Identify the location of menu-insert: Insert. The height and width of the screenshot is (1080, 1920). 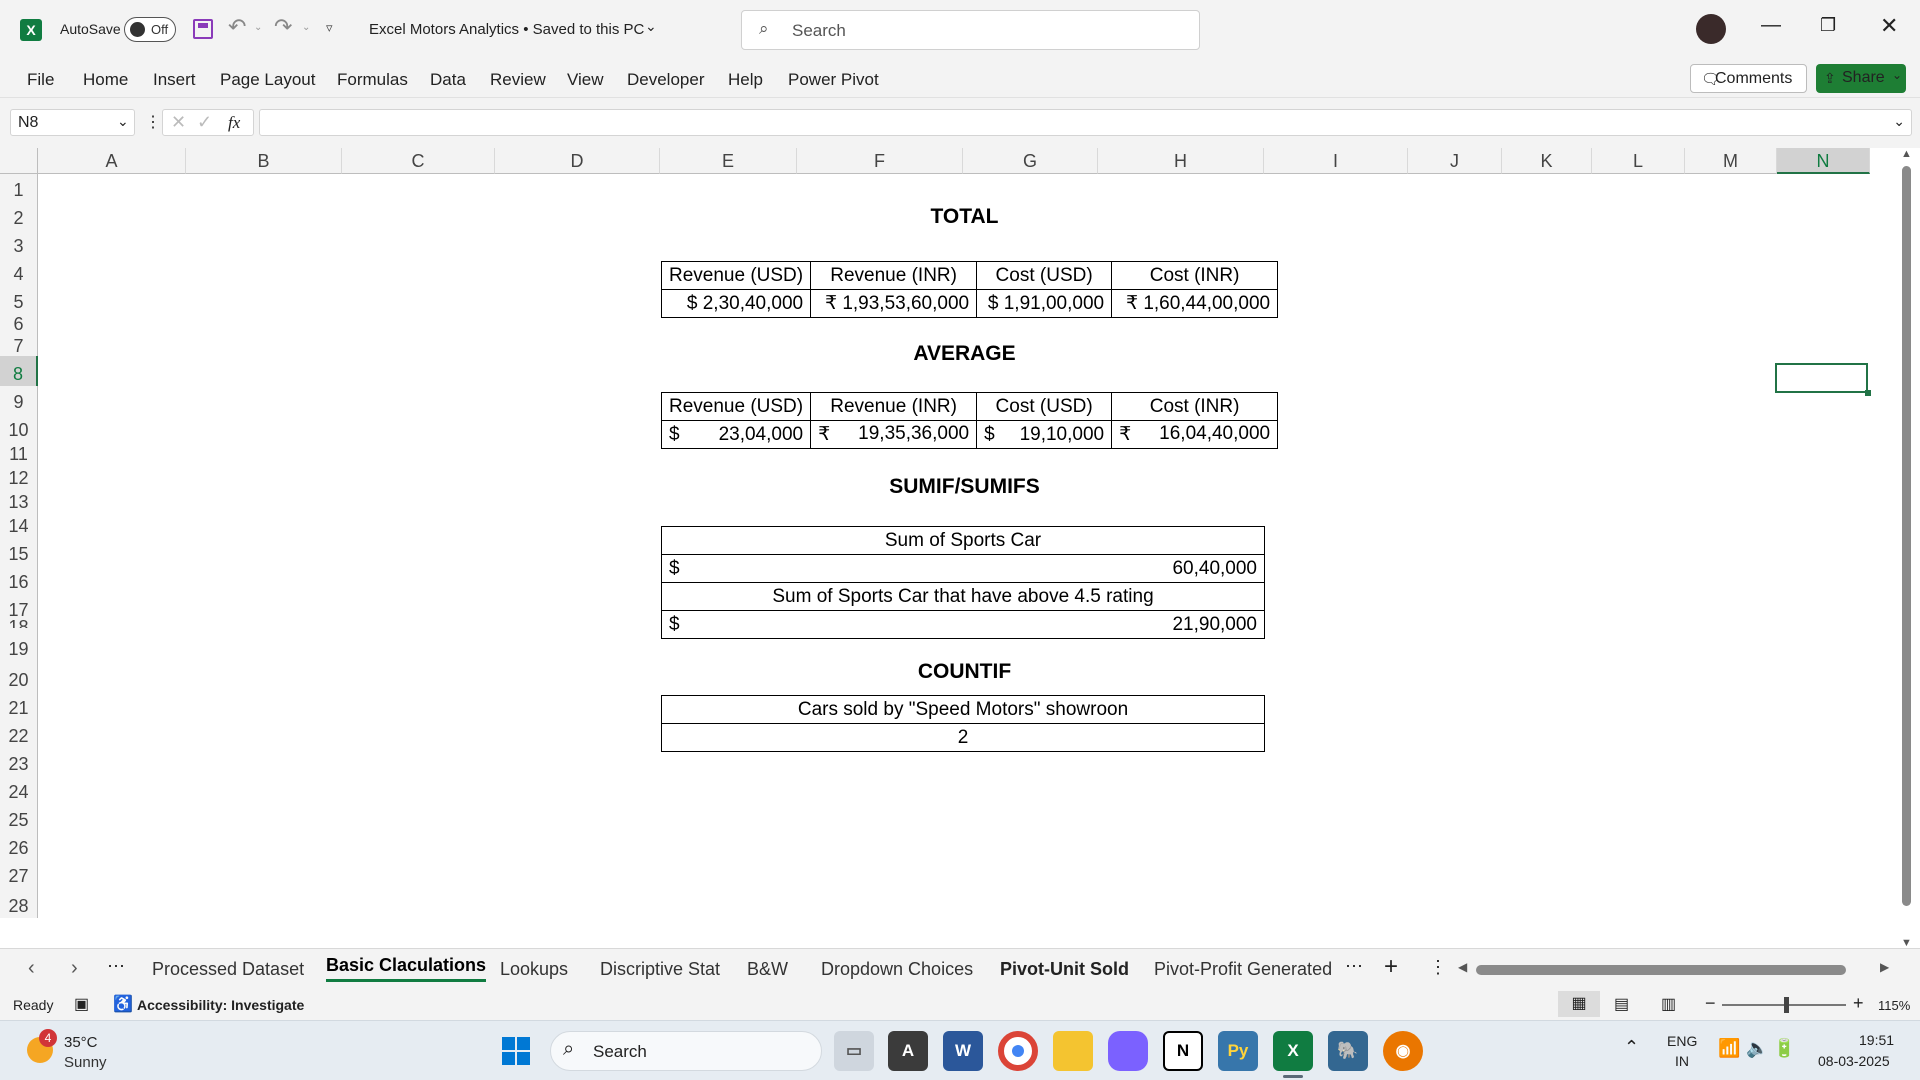
(174, 80).